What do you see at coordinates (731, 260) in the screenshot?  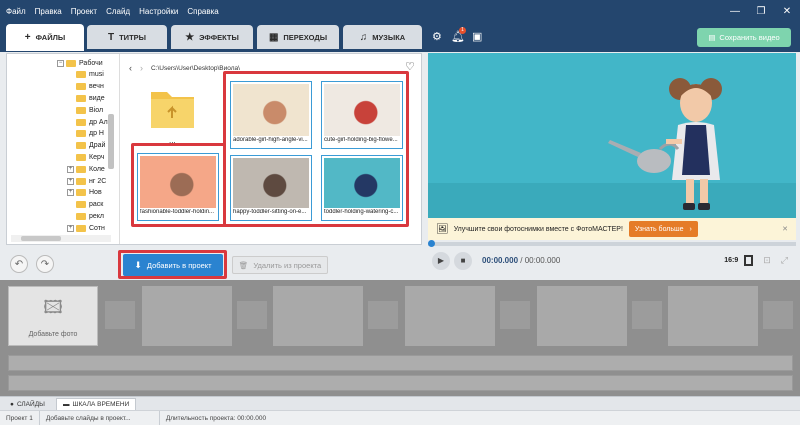 I see `aspect-ratio-label: 16:9` at bounding box center [731, 260].